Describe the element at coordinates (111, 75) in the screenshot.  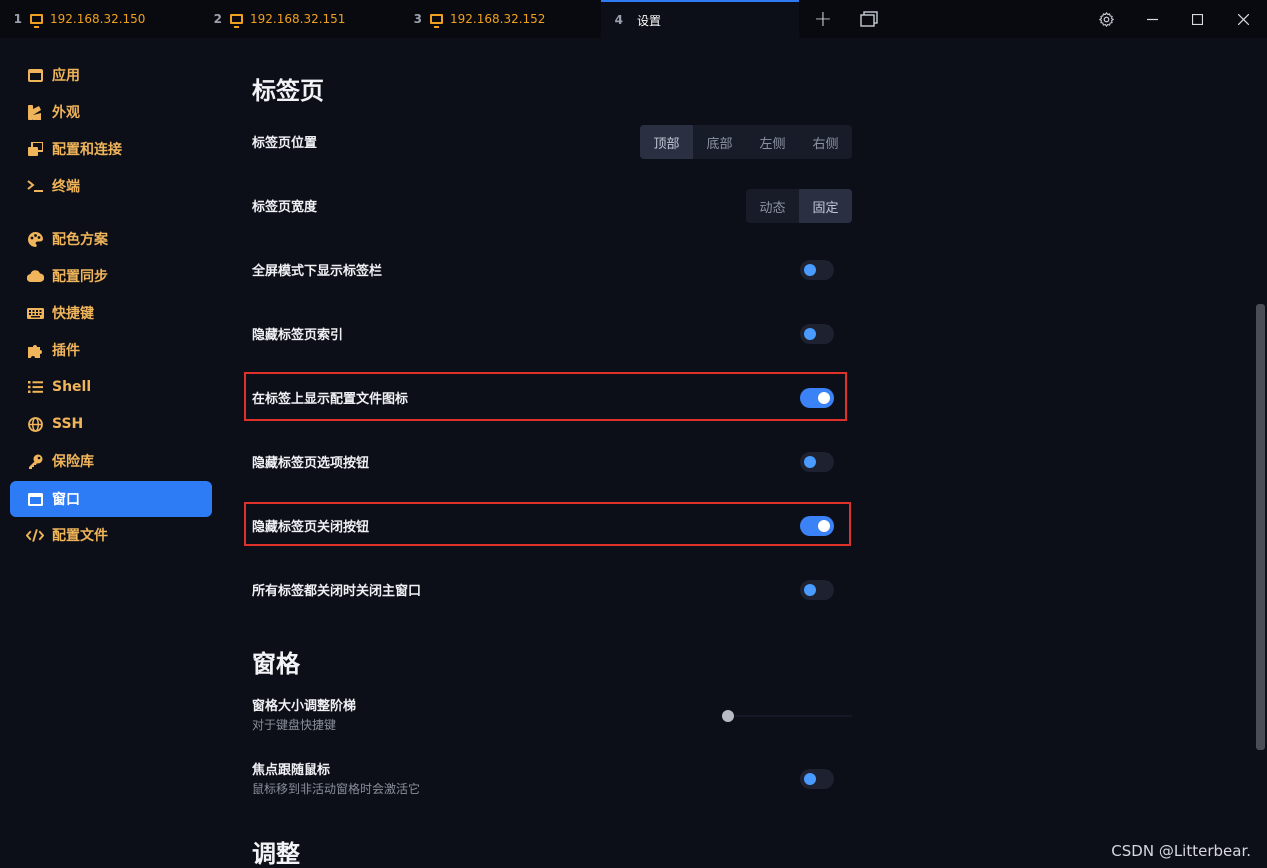
I see `sidebar-item-app: 应用` at that location.